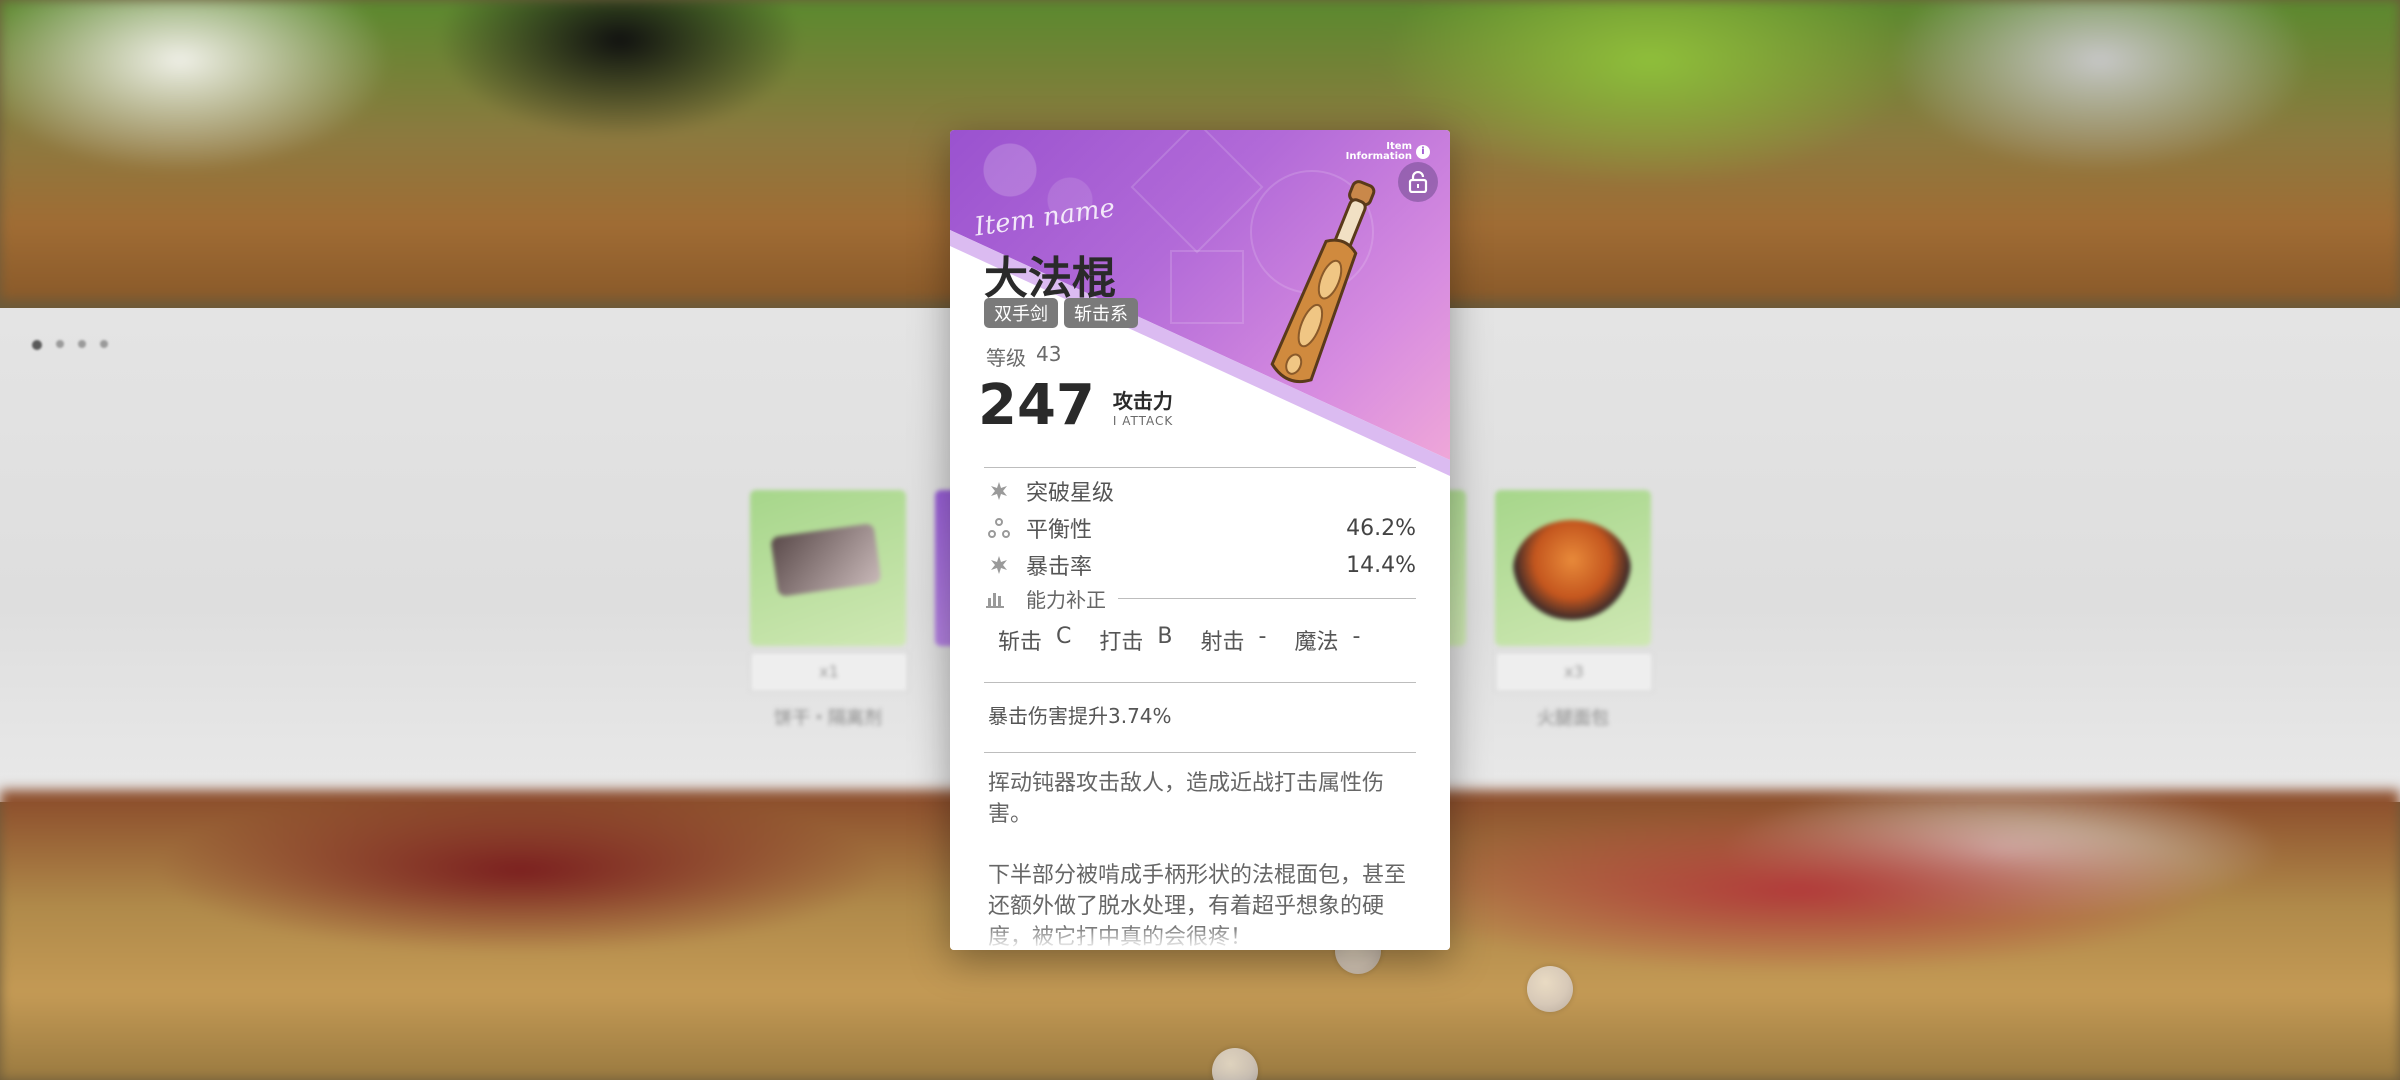 The width and height of the screenshot is (2400, 1080). I want to click on description-paragraph: 挥动钝器攻击敌人，造成近战打击属性伤害。, so click(1186, 799).